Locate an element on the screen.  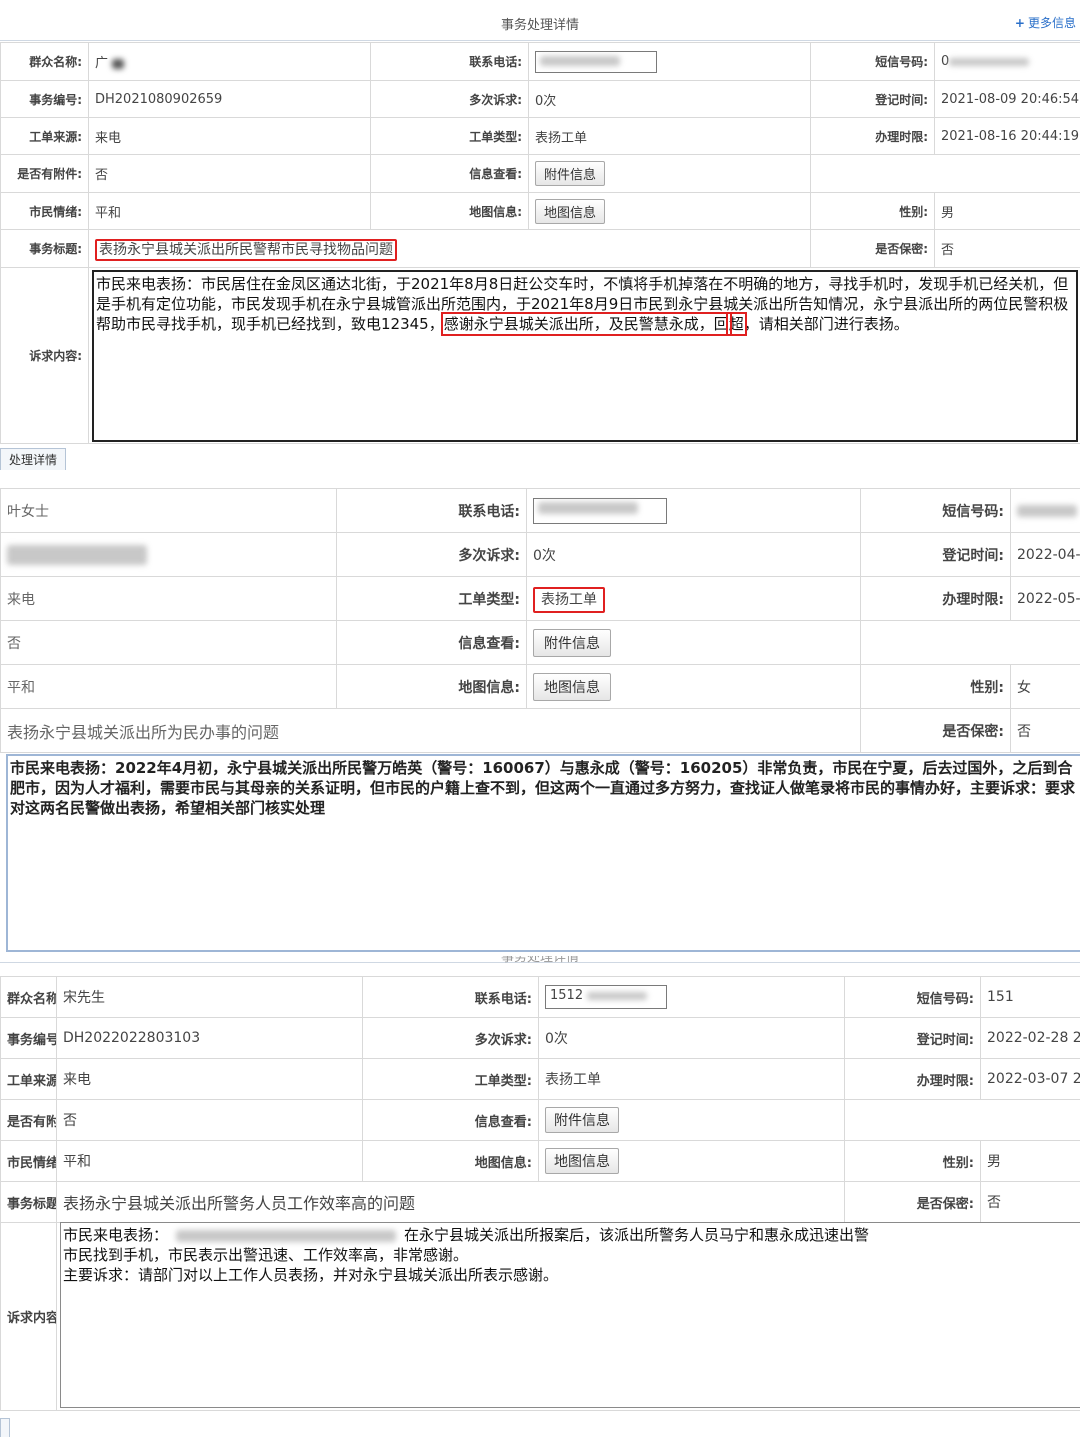
source-label: 工单来源: is located at coordinates (44, 136).